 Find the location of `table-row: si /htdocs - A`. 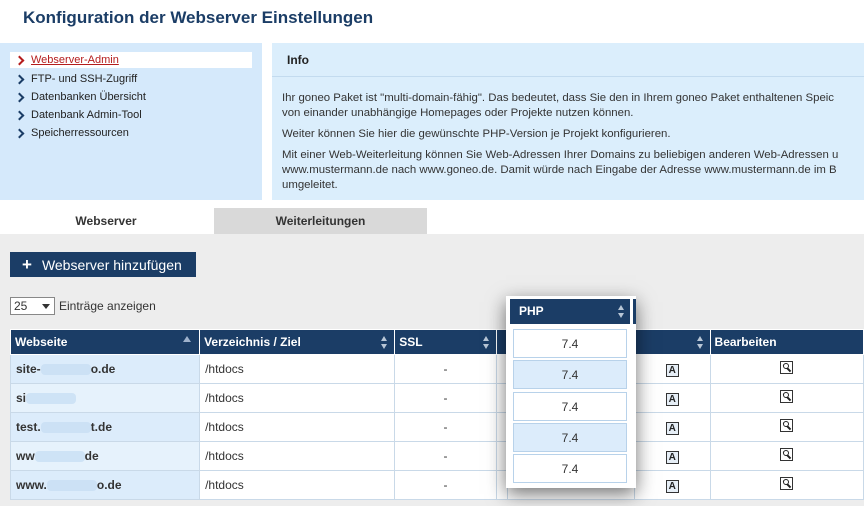

table-row: si /htdocs - A is located at coordinates (436, 398).